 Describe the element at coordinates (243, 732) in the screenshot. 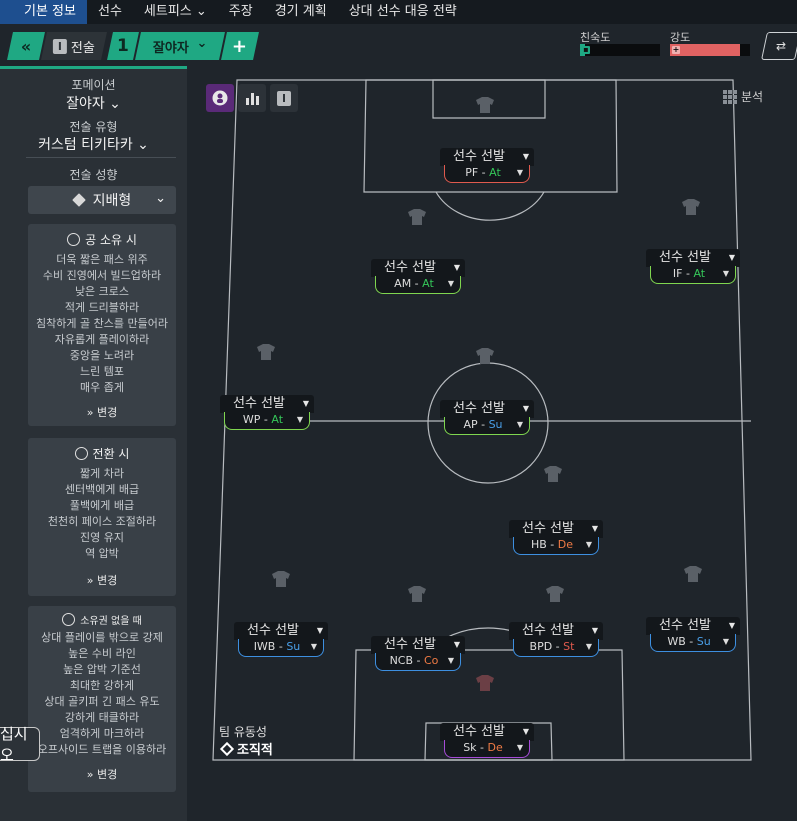

I see `fluidity-label: 팀 유동성` at that location.